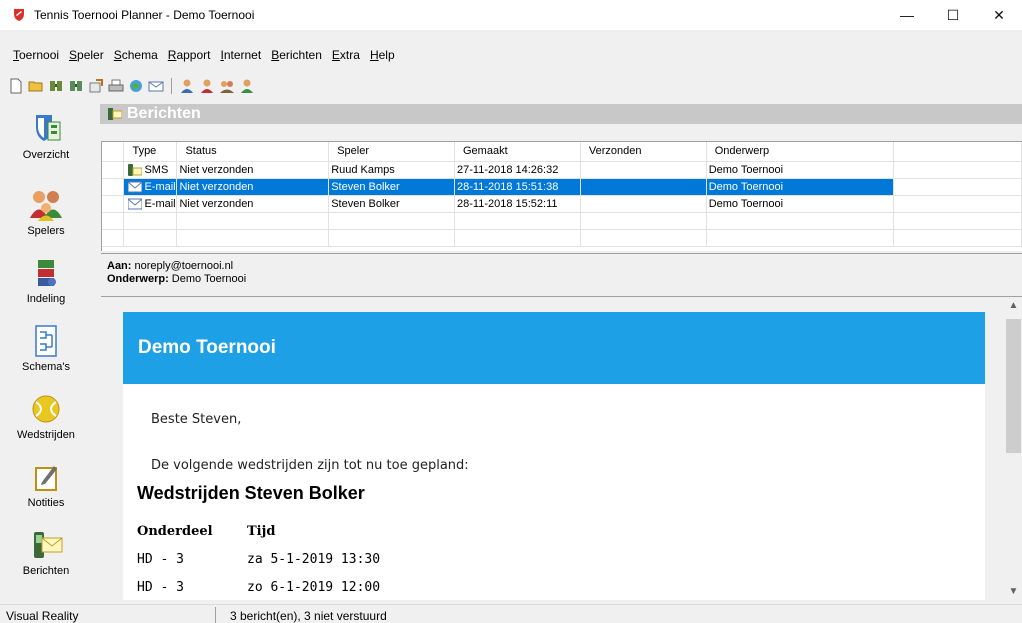 Image resolution: width=1022 pixels, height=623 pixels. Describe the element at coordinates (517, 204) in the screenshot. I see `cell-gemaakt: 28-11-2018 15:52:11` at that location.